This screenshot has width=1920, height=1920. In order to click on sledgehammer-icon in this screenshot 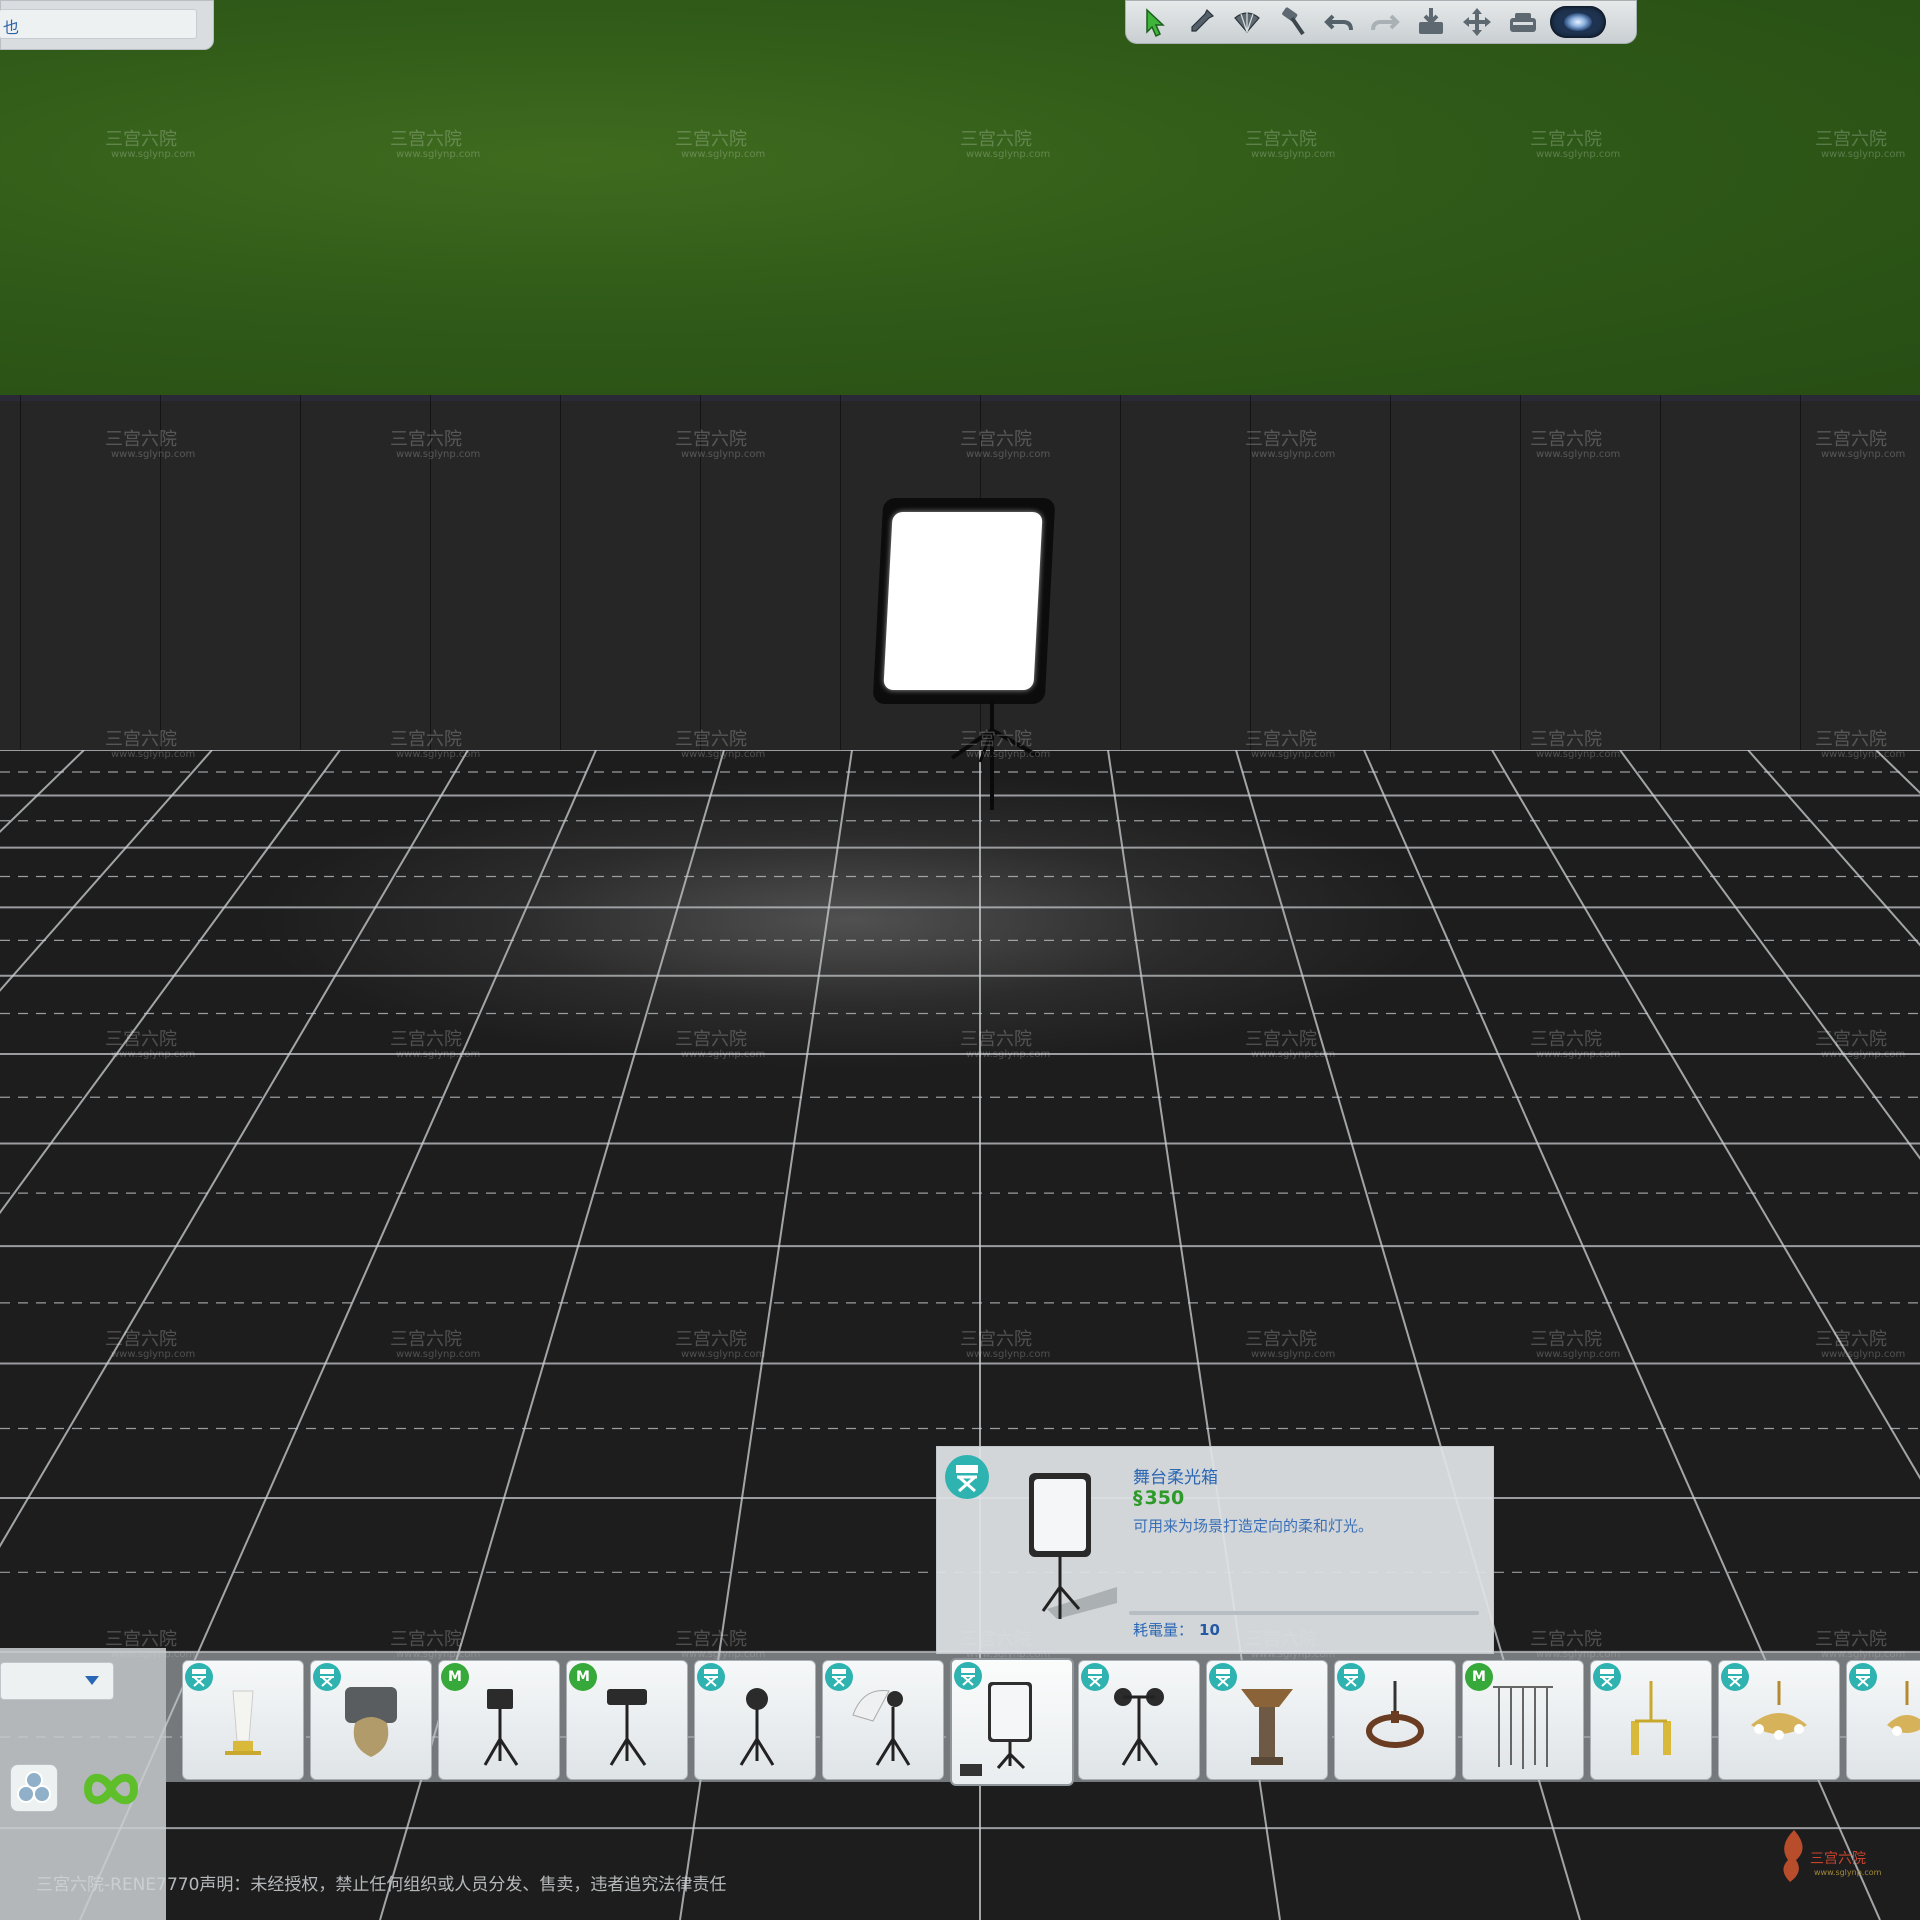, I will do `click(1293, 22)`.